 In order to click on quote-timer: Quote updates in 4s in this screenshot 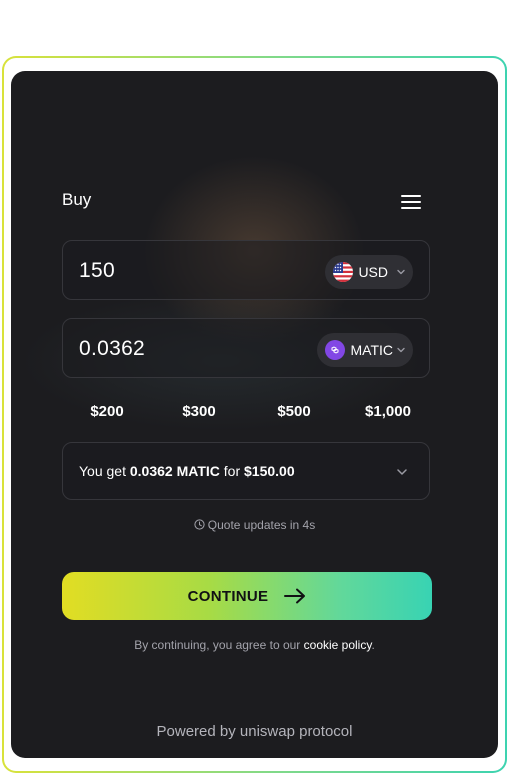, I will do `click(254, 525)`.